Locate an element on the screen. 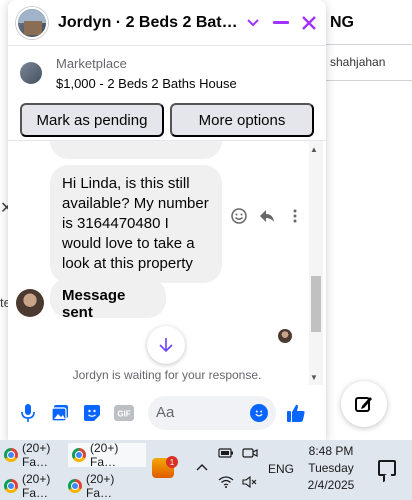 The width and height of the screenshot is (412, 500). close-icon is located at coordinates (309, 23).